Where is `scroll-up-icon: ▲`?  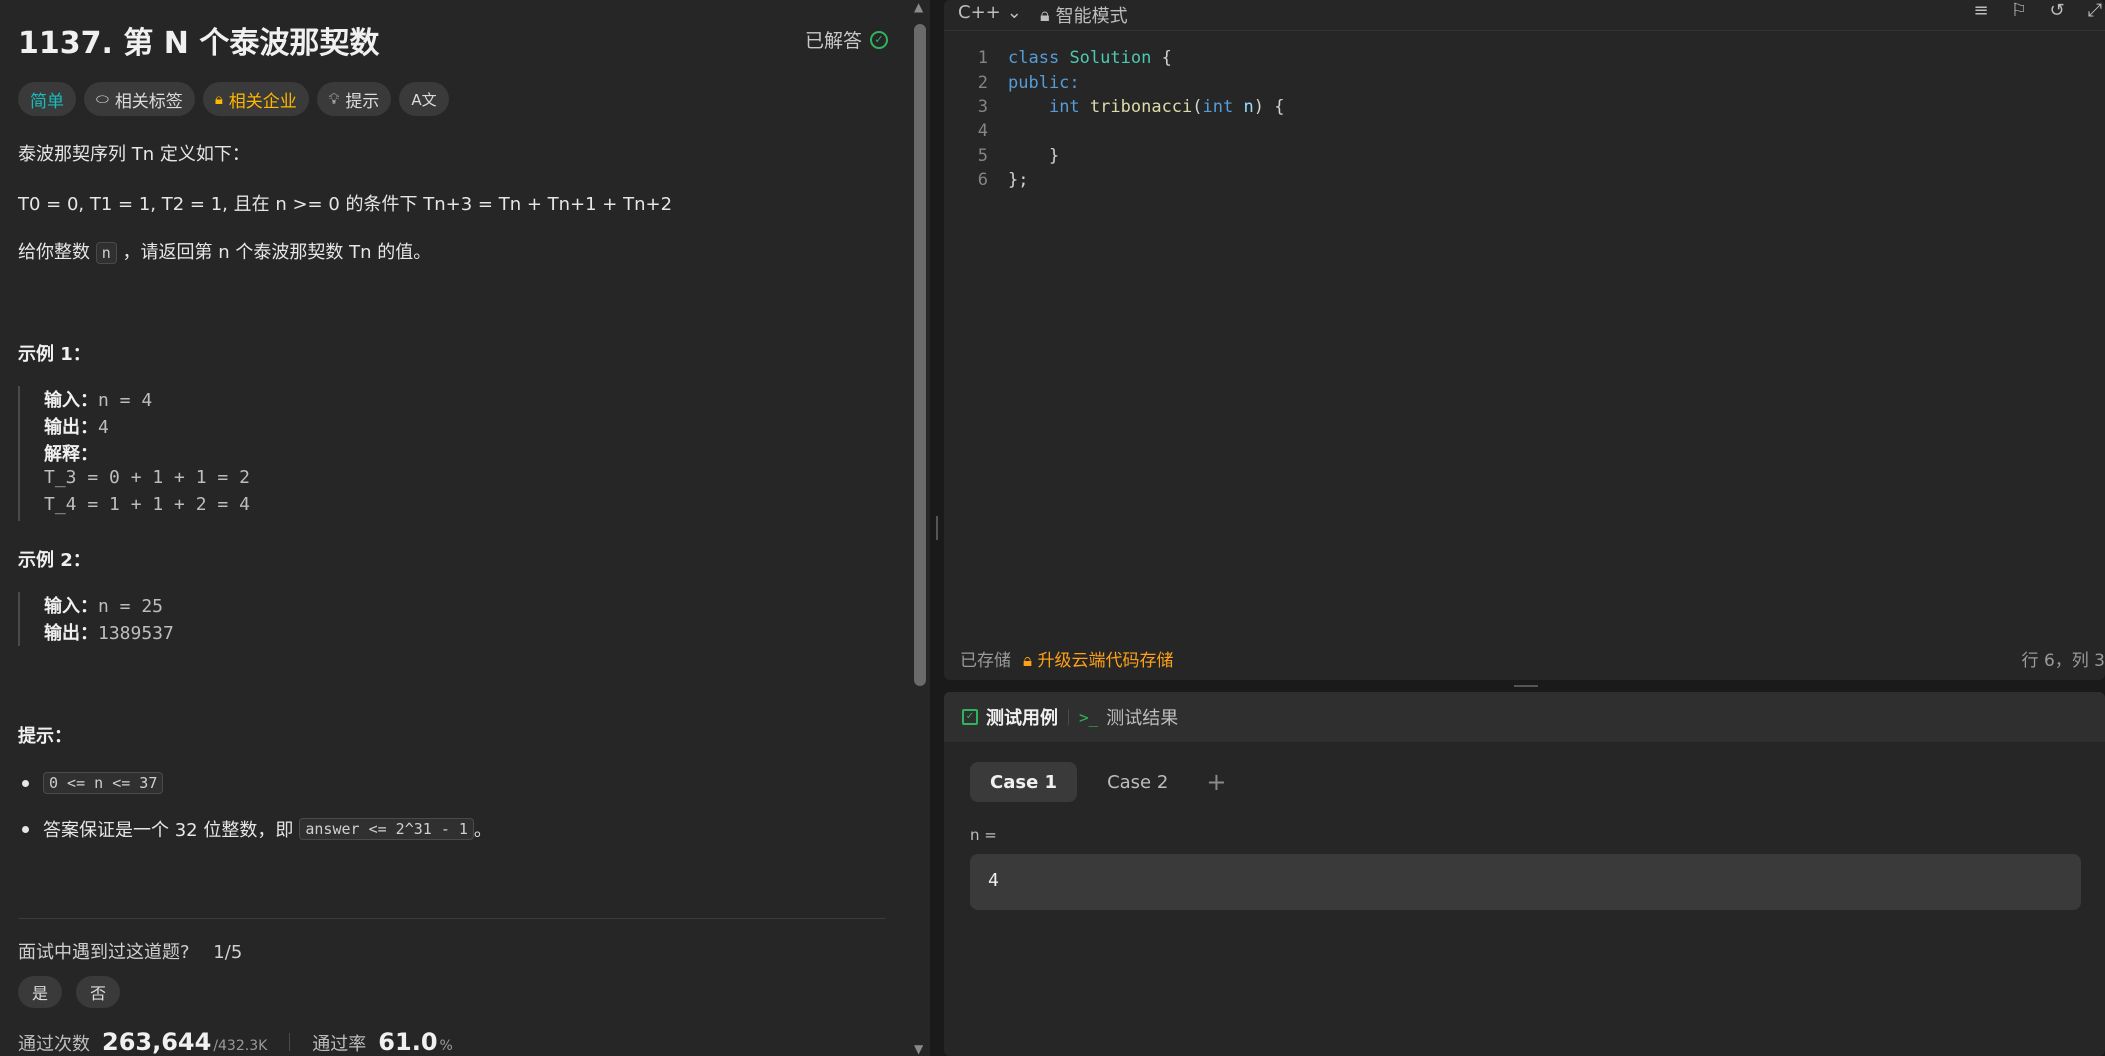
scroll-up-icon: ▲ is located at coordinates (918, 7).